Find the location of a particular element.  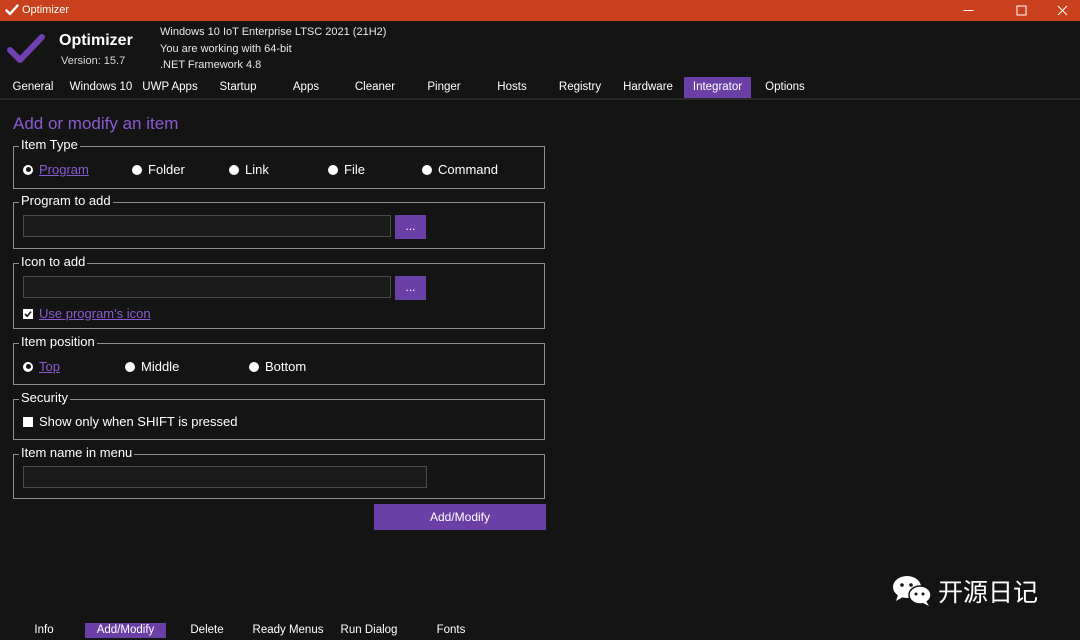

use-program-icon-label: Use program's icon is located at coordinates (95, 313).